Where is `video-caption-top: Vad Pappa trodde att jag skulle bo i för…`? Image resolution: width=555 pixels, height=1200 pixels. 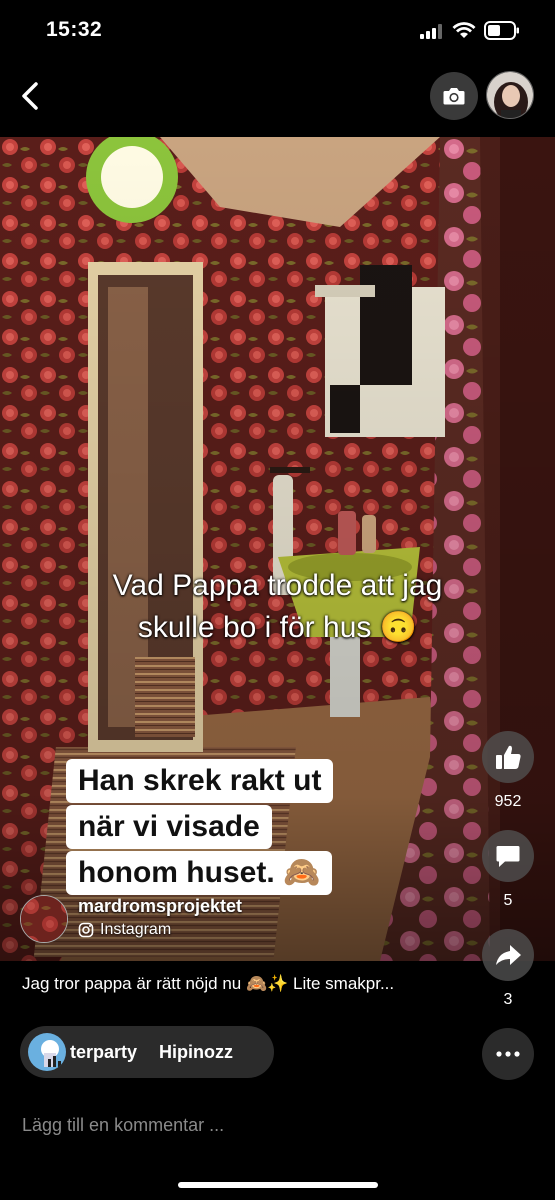
video-caption-top: Vad Pappa trodde att jag skulle bo i för… is located at coordinates (277, 607).